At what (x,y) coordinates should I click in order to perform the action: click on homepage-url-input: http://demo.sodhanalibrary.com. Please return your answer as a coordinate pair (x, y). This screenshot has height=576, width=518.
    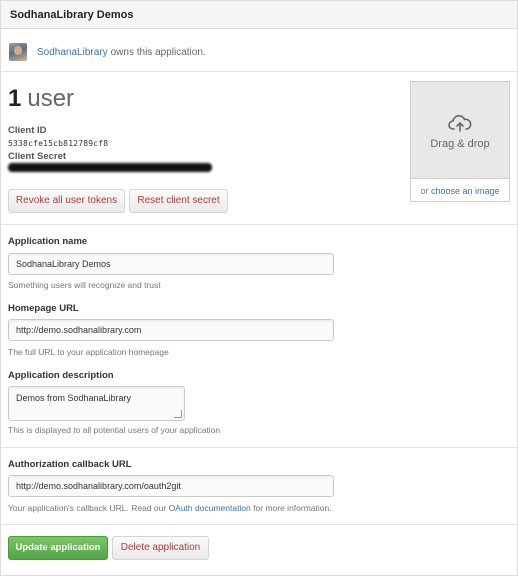
    Looking at the image, I should click on (171, 330).